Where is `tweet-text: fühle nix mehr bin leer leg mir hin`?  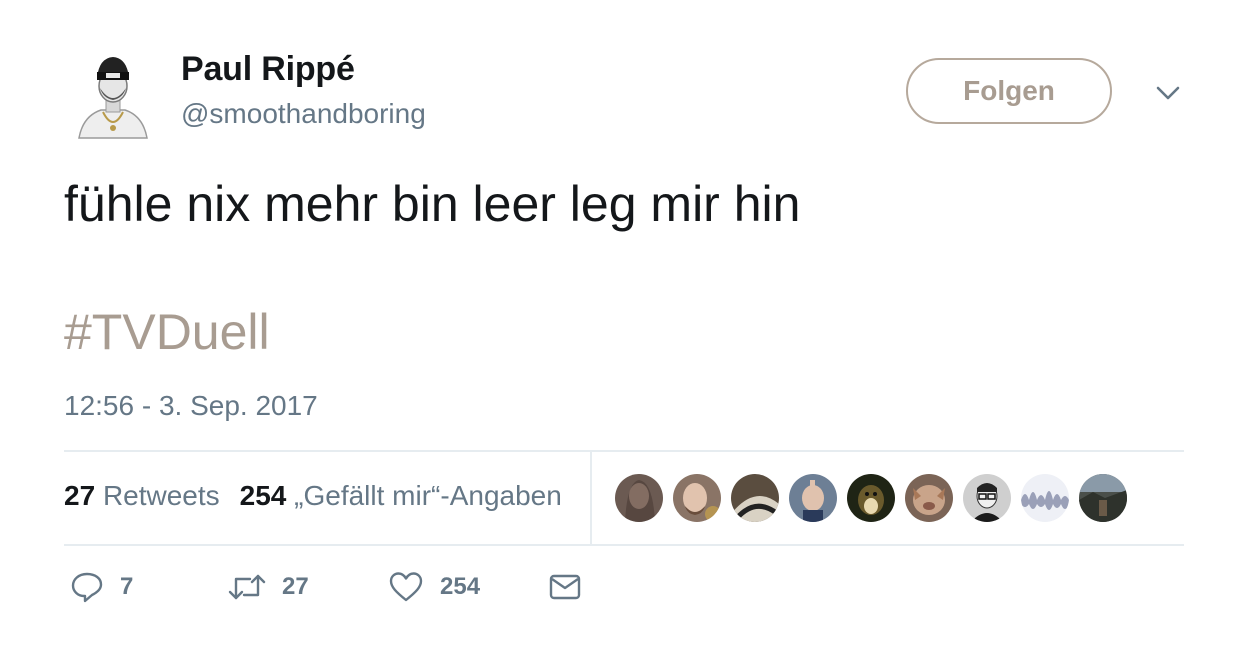 tweet-text: fühle nix mehr bin leer leg mir hin is located at coordinates (432, 204).